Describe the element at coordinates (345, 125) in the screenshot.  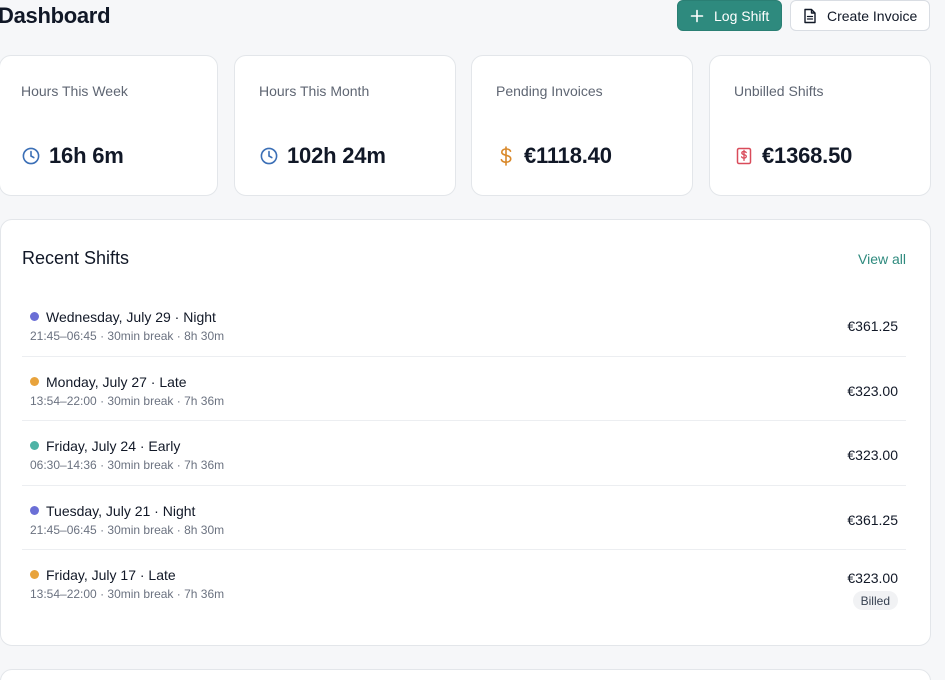
I see `stat-card-hours-month: Hours This Month 102h 24m` at that location.